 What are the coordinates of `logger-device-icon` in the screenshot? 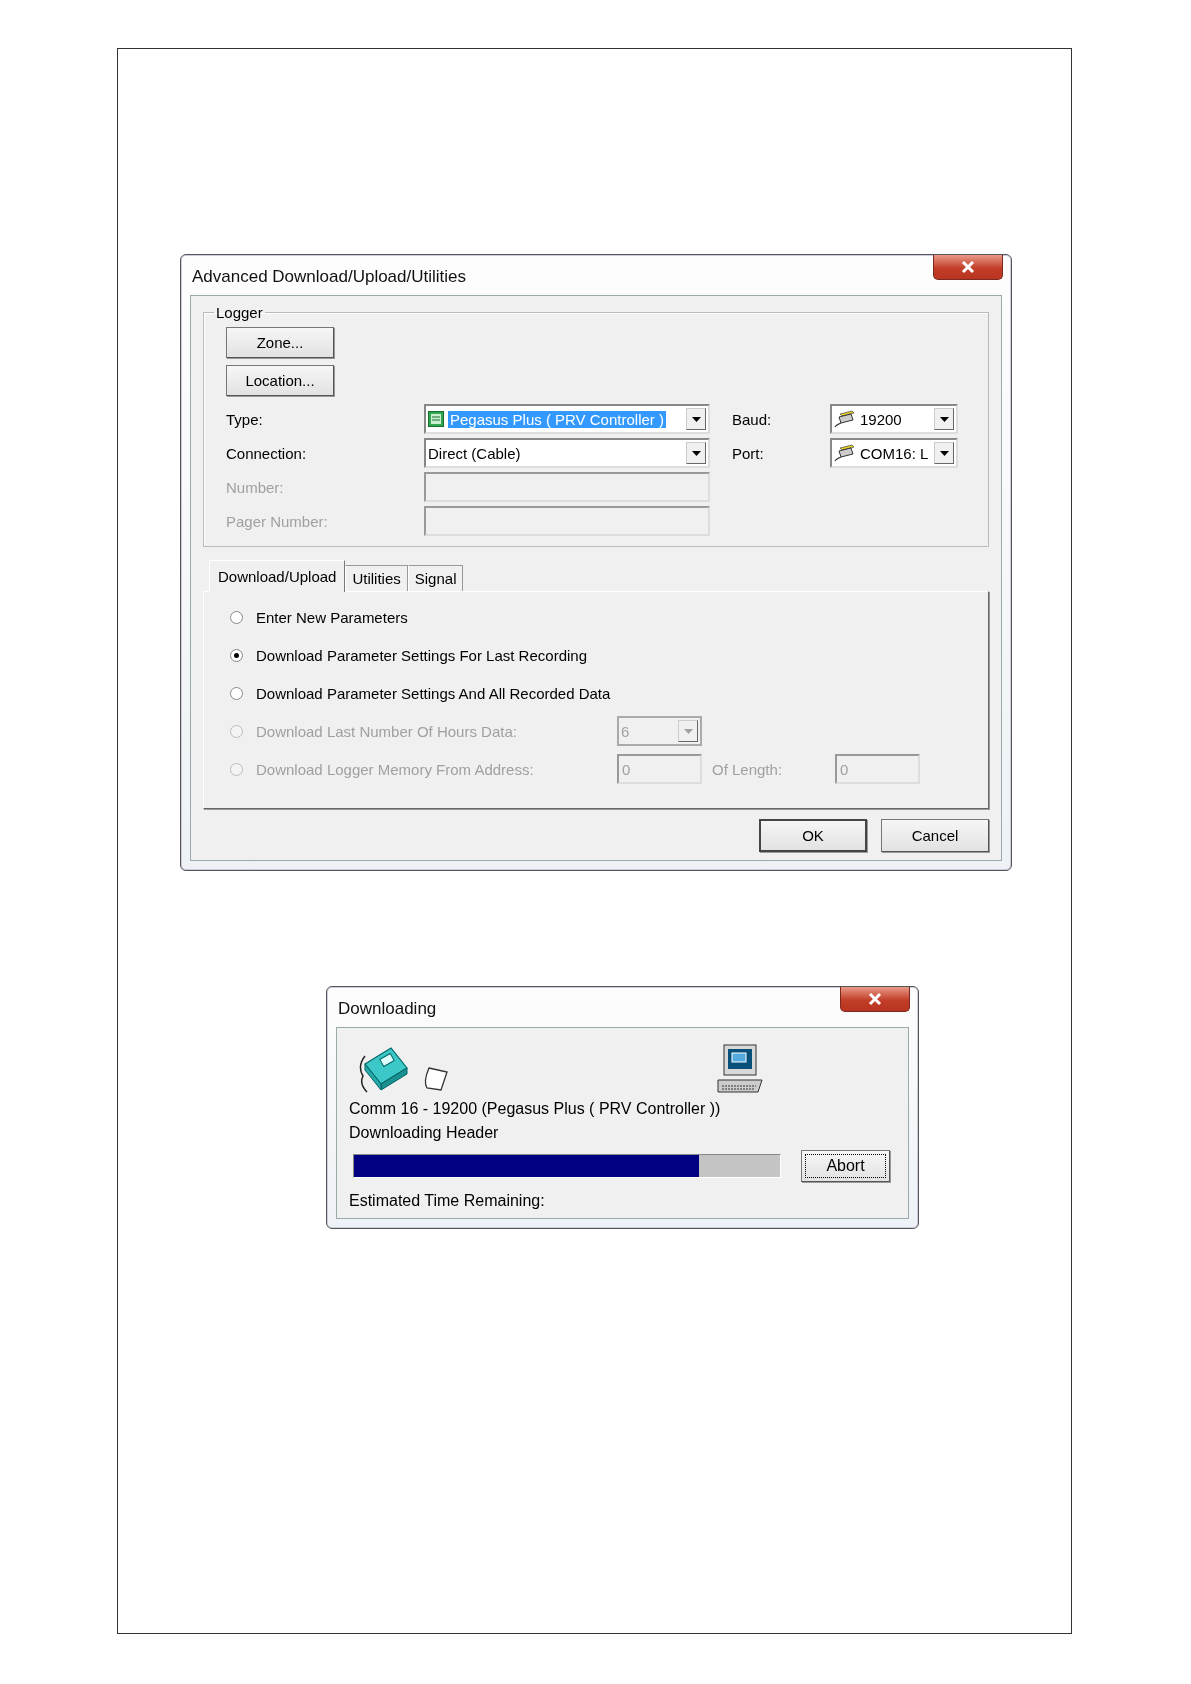 It's located at (383, 1070).